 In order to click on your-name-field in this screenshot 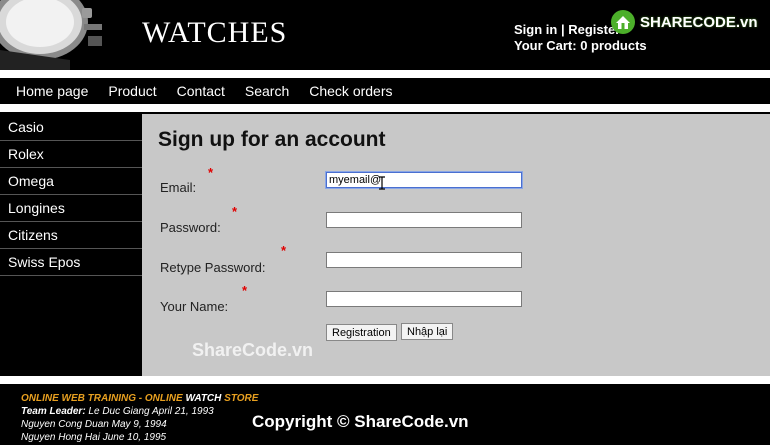, I will do `click(424, 299)`.